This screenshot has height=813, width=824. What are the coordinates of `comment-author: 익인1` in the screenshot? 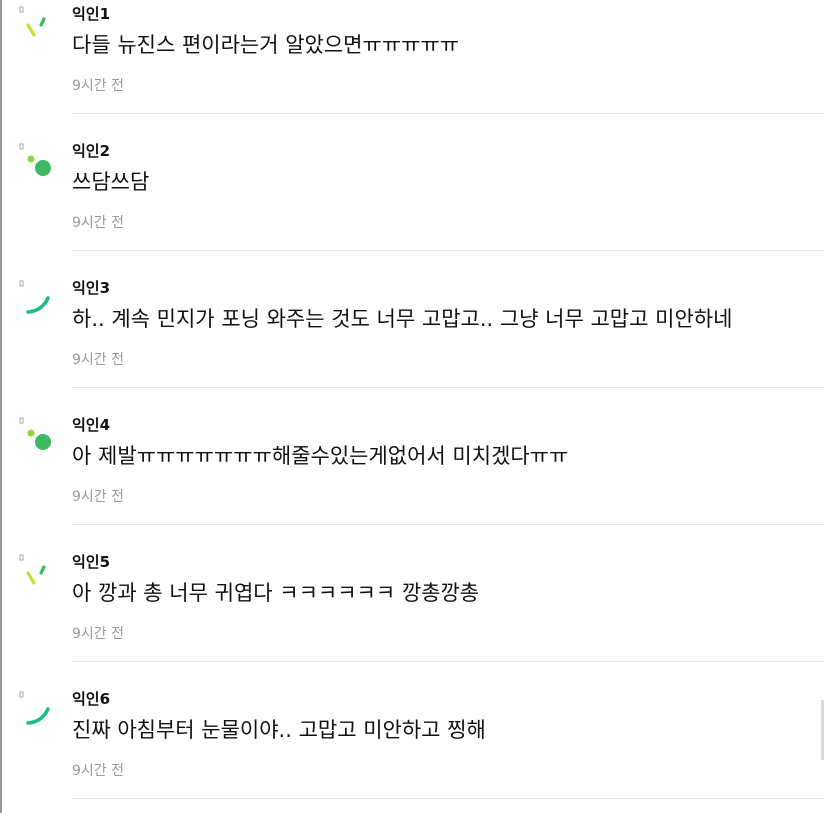 It's located at (91, 14).